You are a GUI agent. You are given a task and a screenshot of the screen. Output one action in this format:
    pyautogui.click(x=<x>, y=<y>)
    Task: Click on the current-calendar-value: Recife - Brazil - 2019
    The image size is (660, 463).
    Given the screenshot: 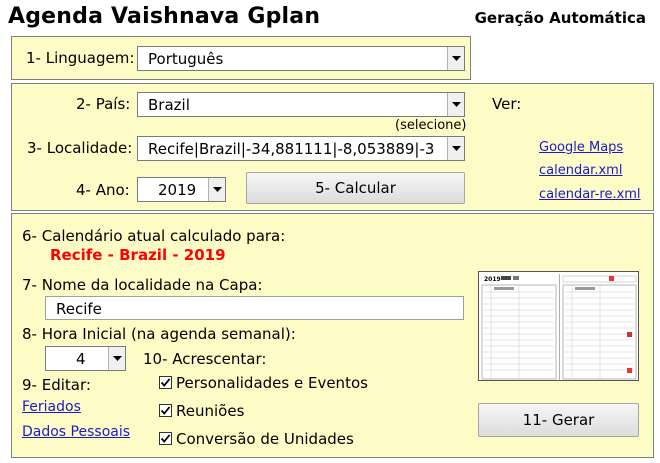 What is the action you would take?
    pyautogui.click(x=138, y=255)
    